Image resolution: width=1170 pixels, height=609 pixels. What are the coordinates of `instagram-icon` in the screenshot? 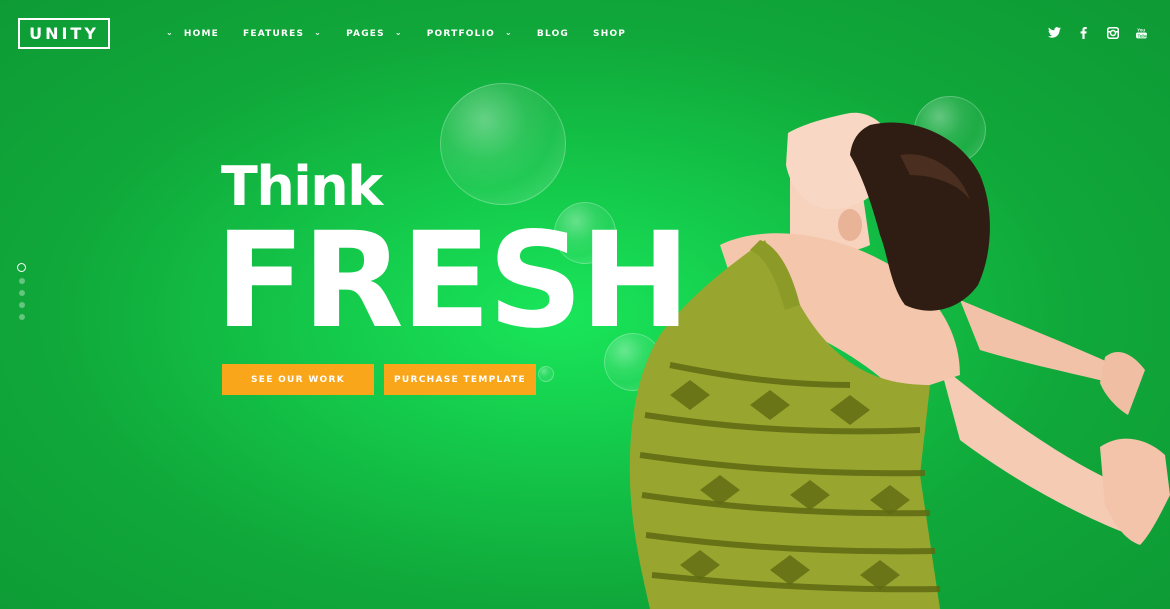 It's located at (1112, 32).